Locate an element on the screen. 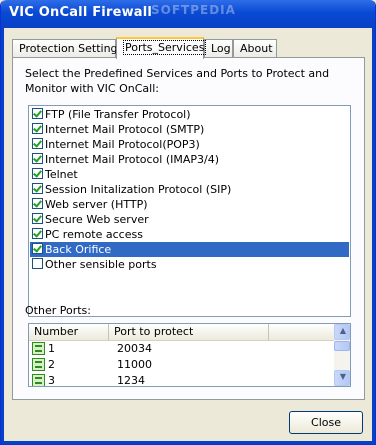  tab-protection-settings: Protection Settings is located at coordinates (67, 48).